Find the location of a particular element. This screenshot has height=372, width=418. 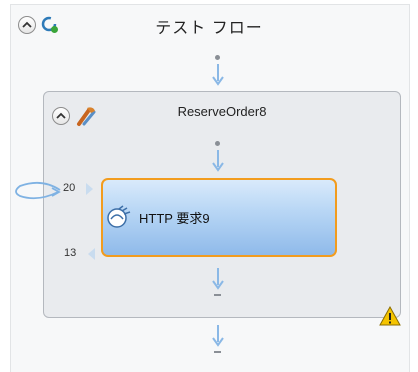

flow-title: テスト フロー is located at coordinates (209, 28).